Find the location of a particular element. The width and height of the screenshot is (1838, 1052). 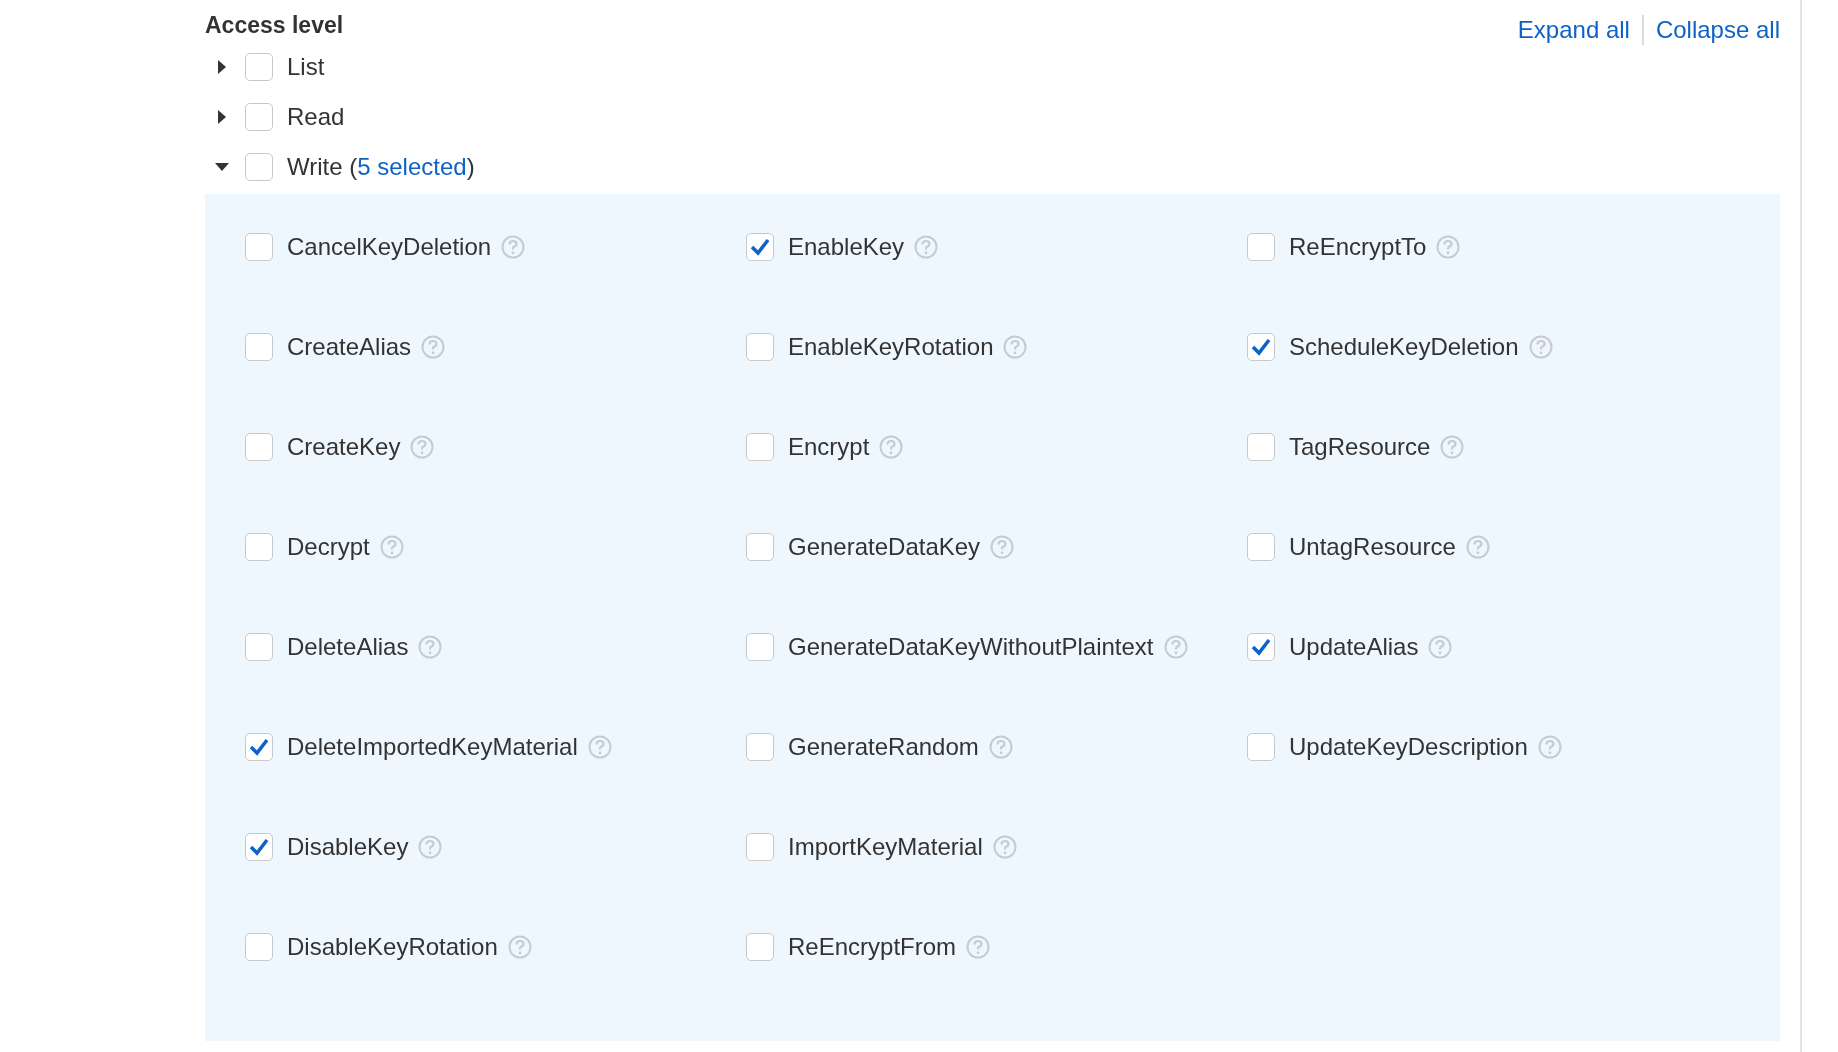

selected-count-link: 5 selected is located at coordinates (412, 167).